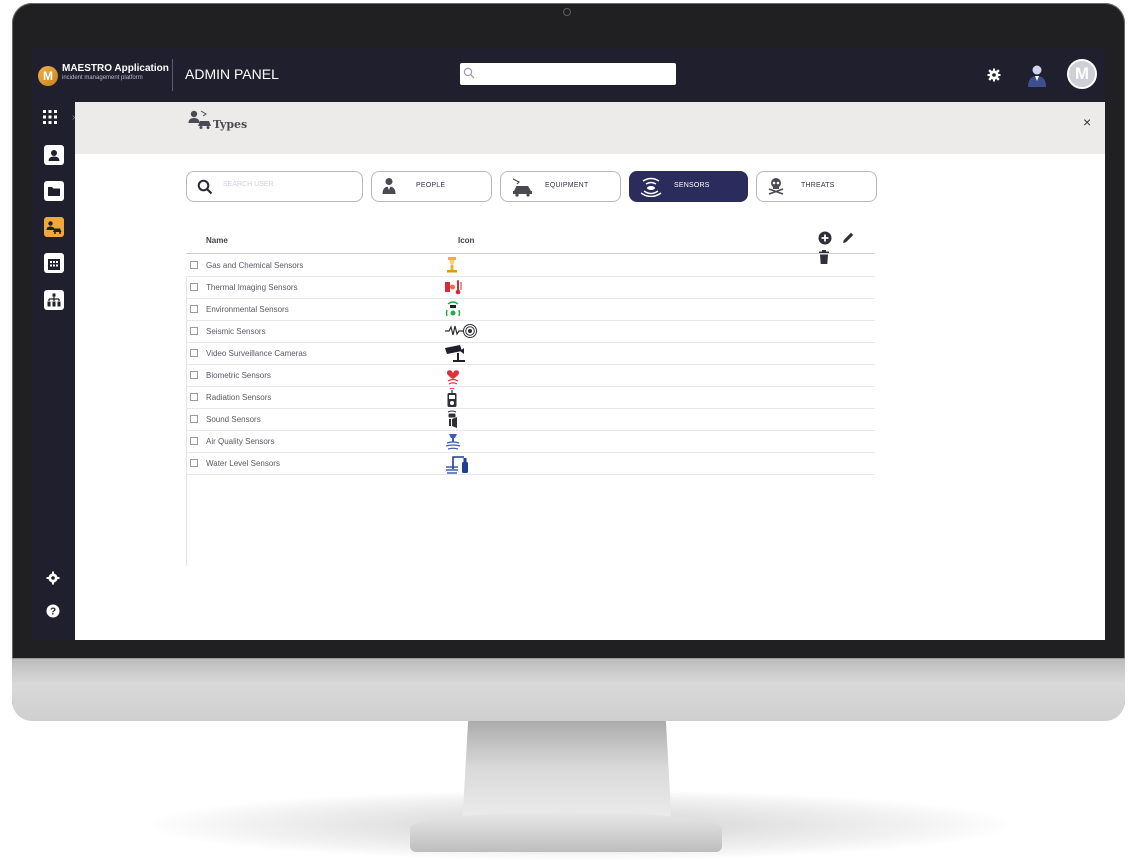 This screenshot has height=860, width=1132. What do you see at coordinates (236, 331) in the screenshot?
I see `row-name: Seismic Sensors` at bounding box center [236, 331].